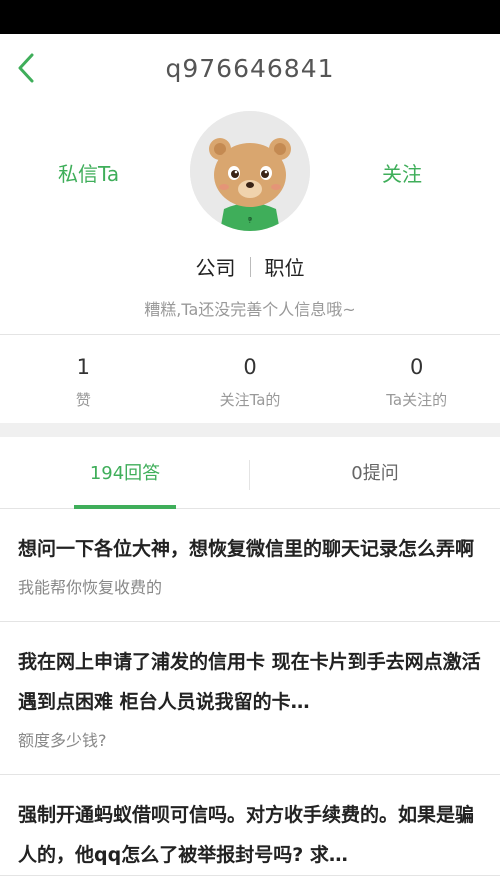 The height and width of the screenshot is (889, 500). What do you see at coordinates (88, 172) in the screenshot?
I see `message-button: 私信Ta` at bounding box center [88, 172].